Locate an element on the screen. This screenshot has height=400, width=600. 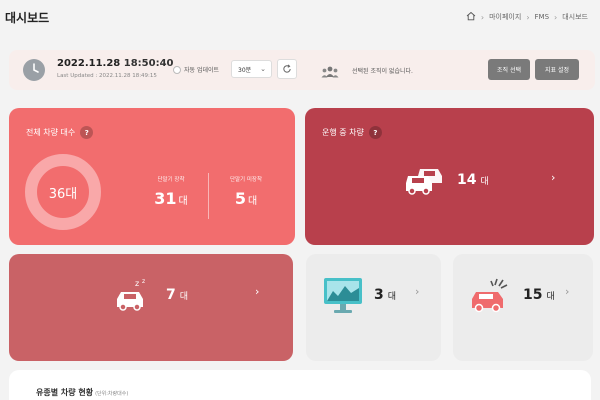
maintenance-count-wrap: 3대 is located at coordinates (385, 295).